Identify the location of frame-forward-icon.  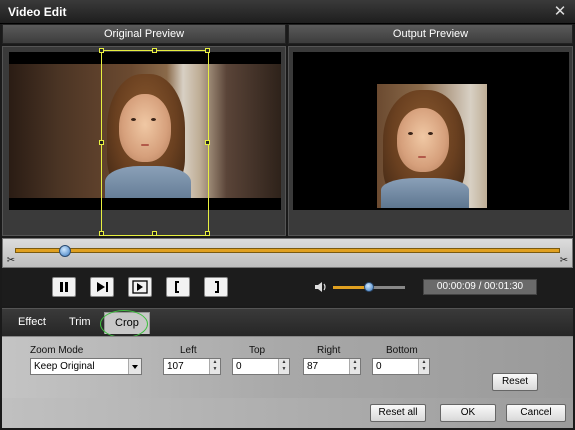
(140, 287).